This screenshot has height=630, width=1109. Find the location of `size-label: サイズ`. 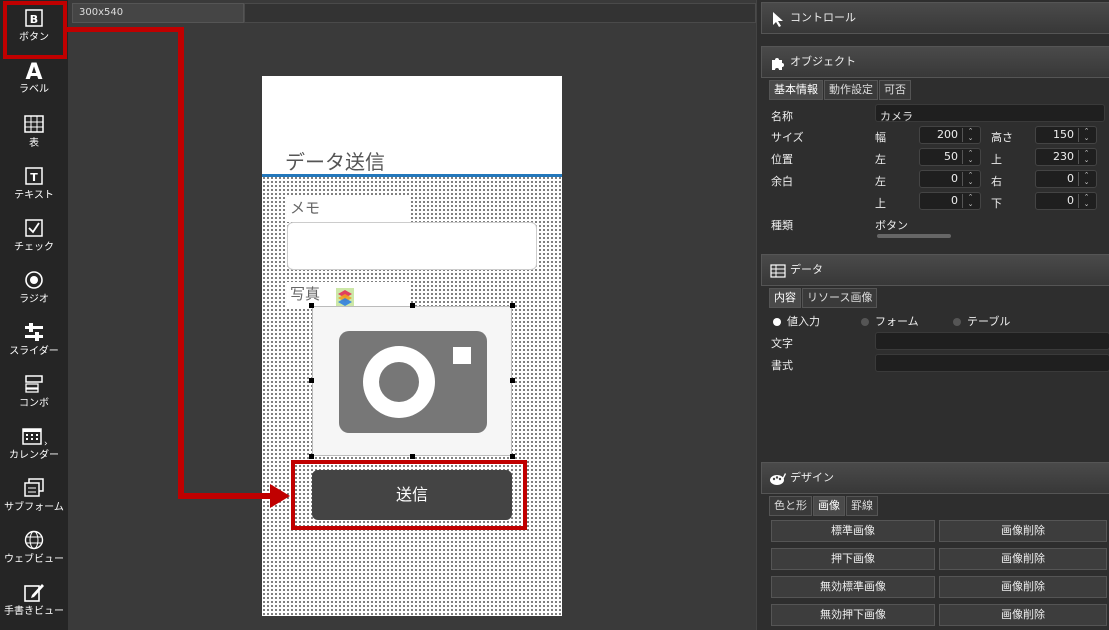

size-label: サイズ is located at coordinates (787, 137).